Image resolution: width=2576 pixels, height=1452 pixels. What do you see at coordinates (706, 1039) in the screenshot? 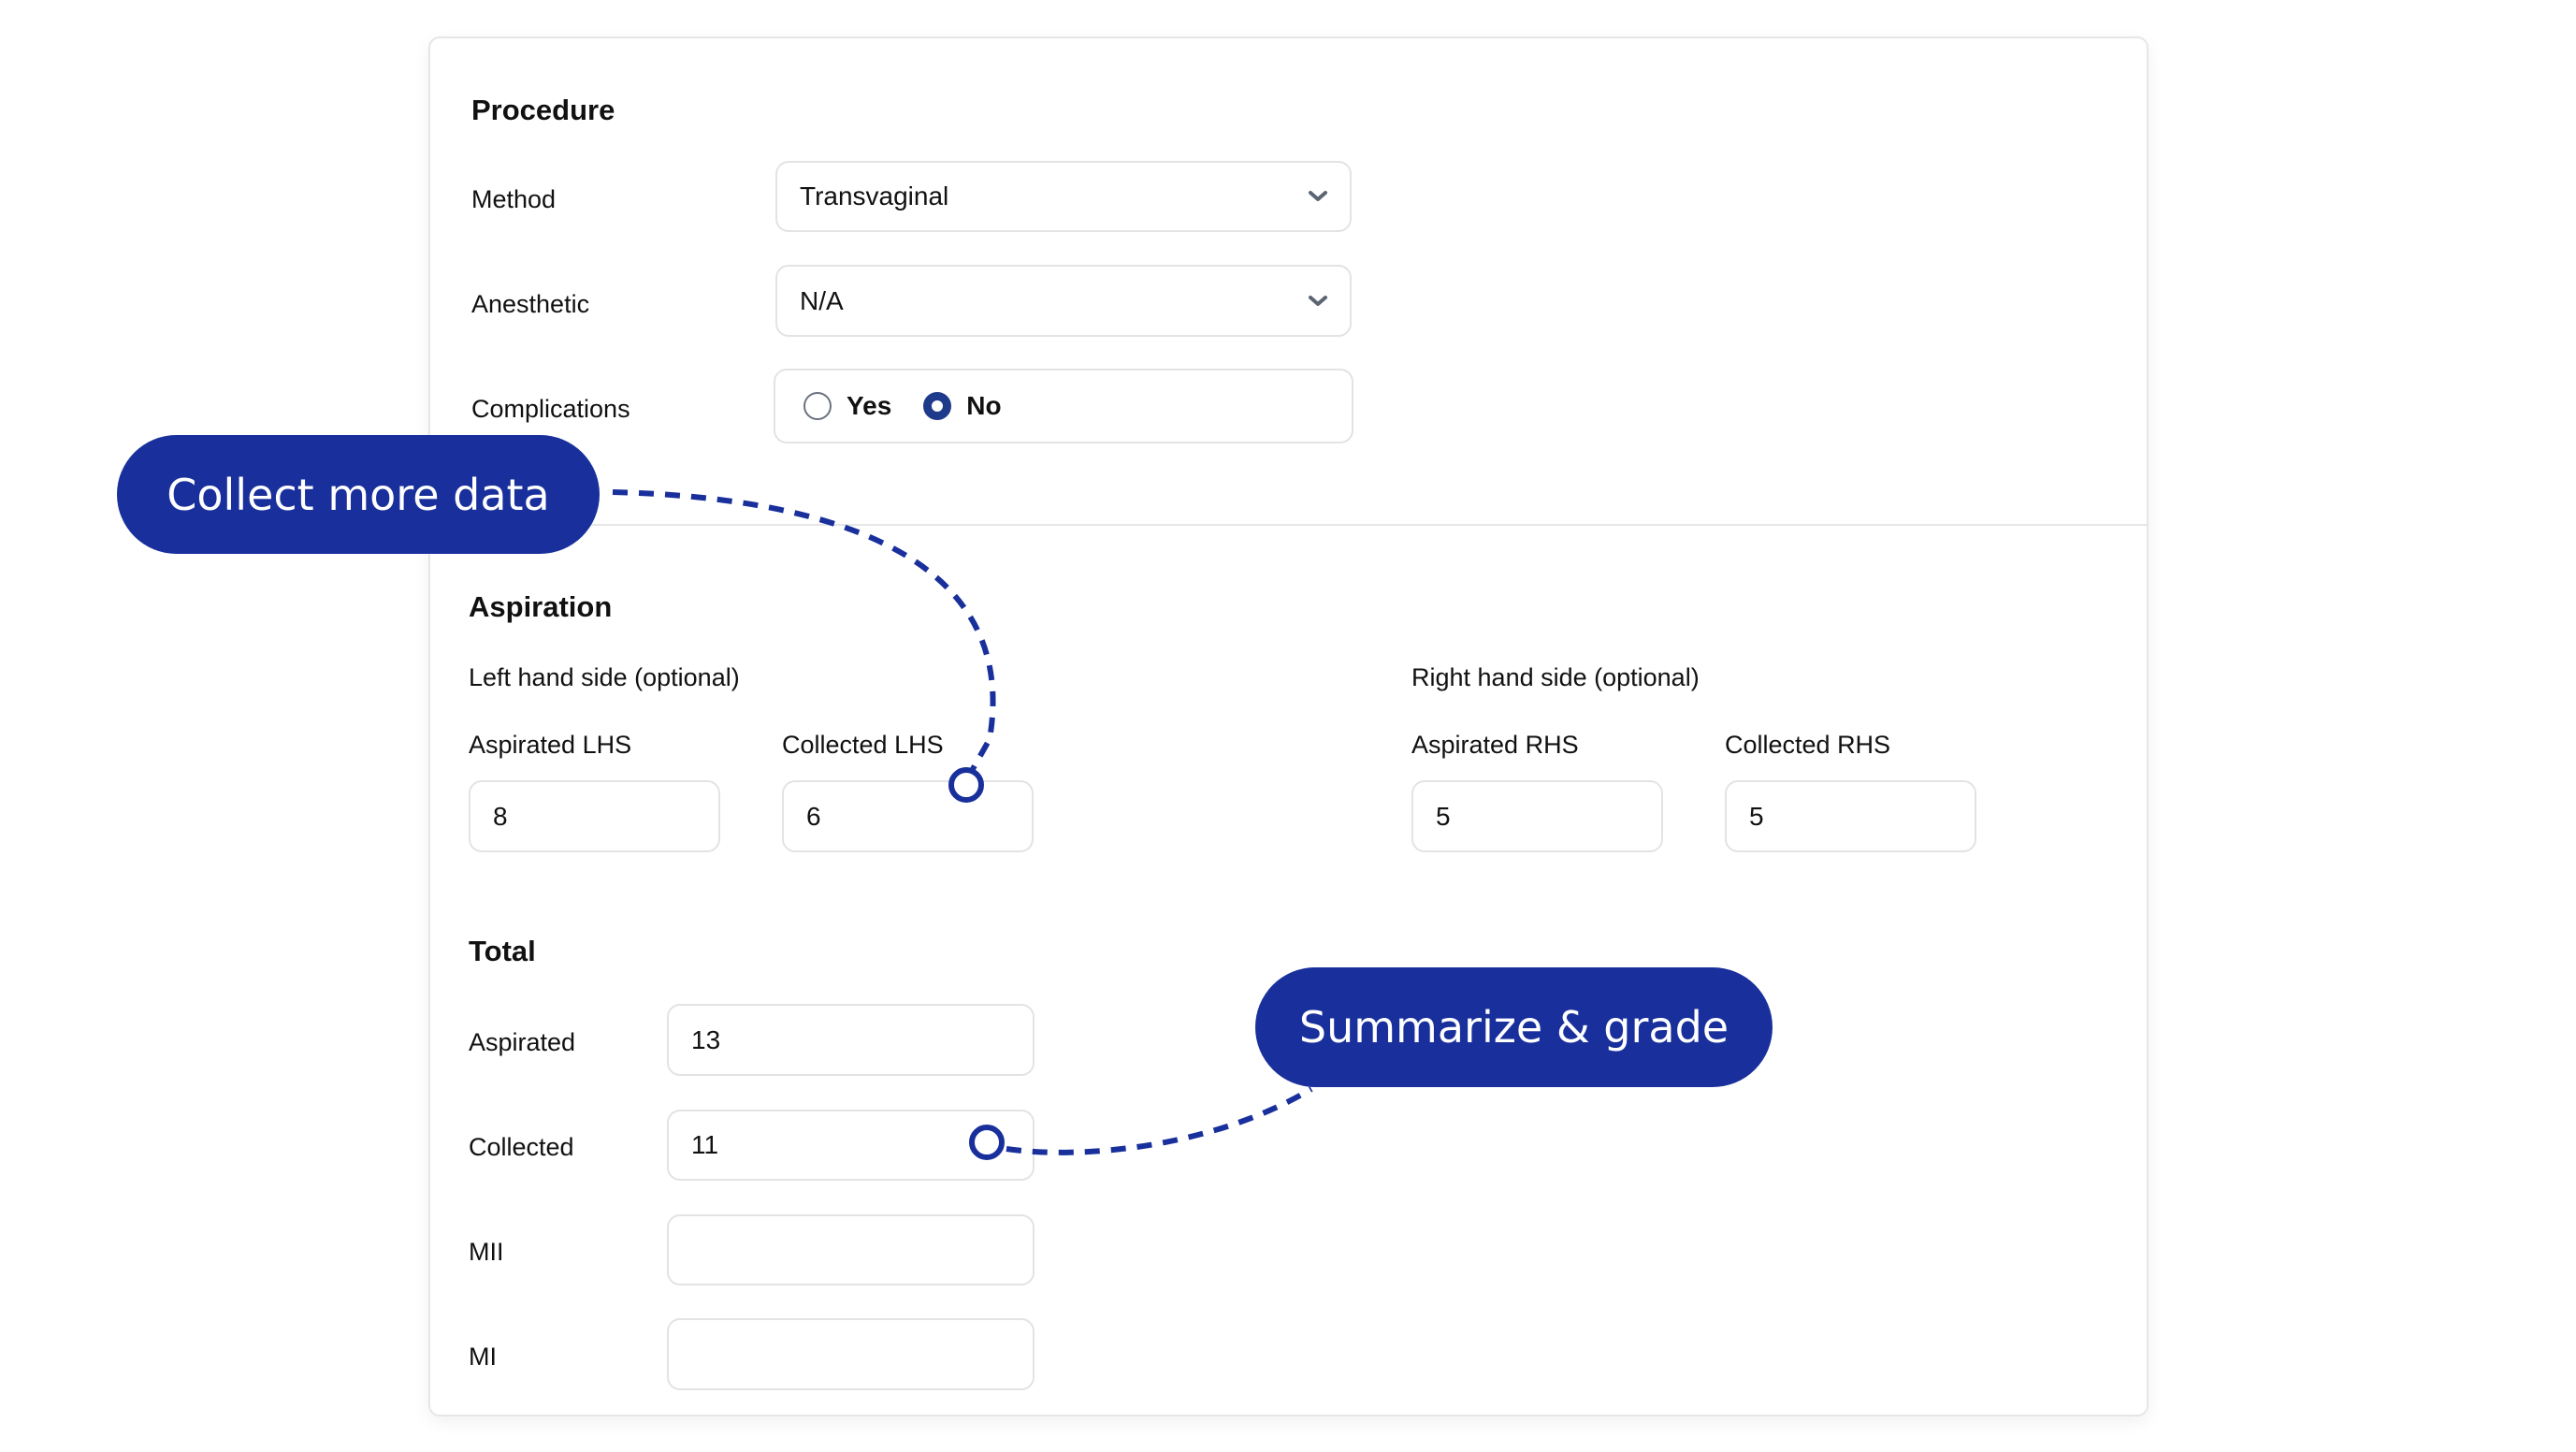
I see `total-aspirated-value: 13` at bounding box center [706, 1039].